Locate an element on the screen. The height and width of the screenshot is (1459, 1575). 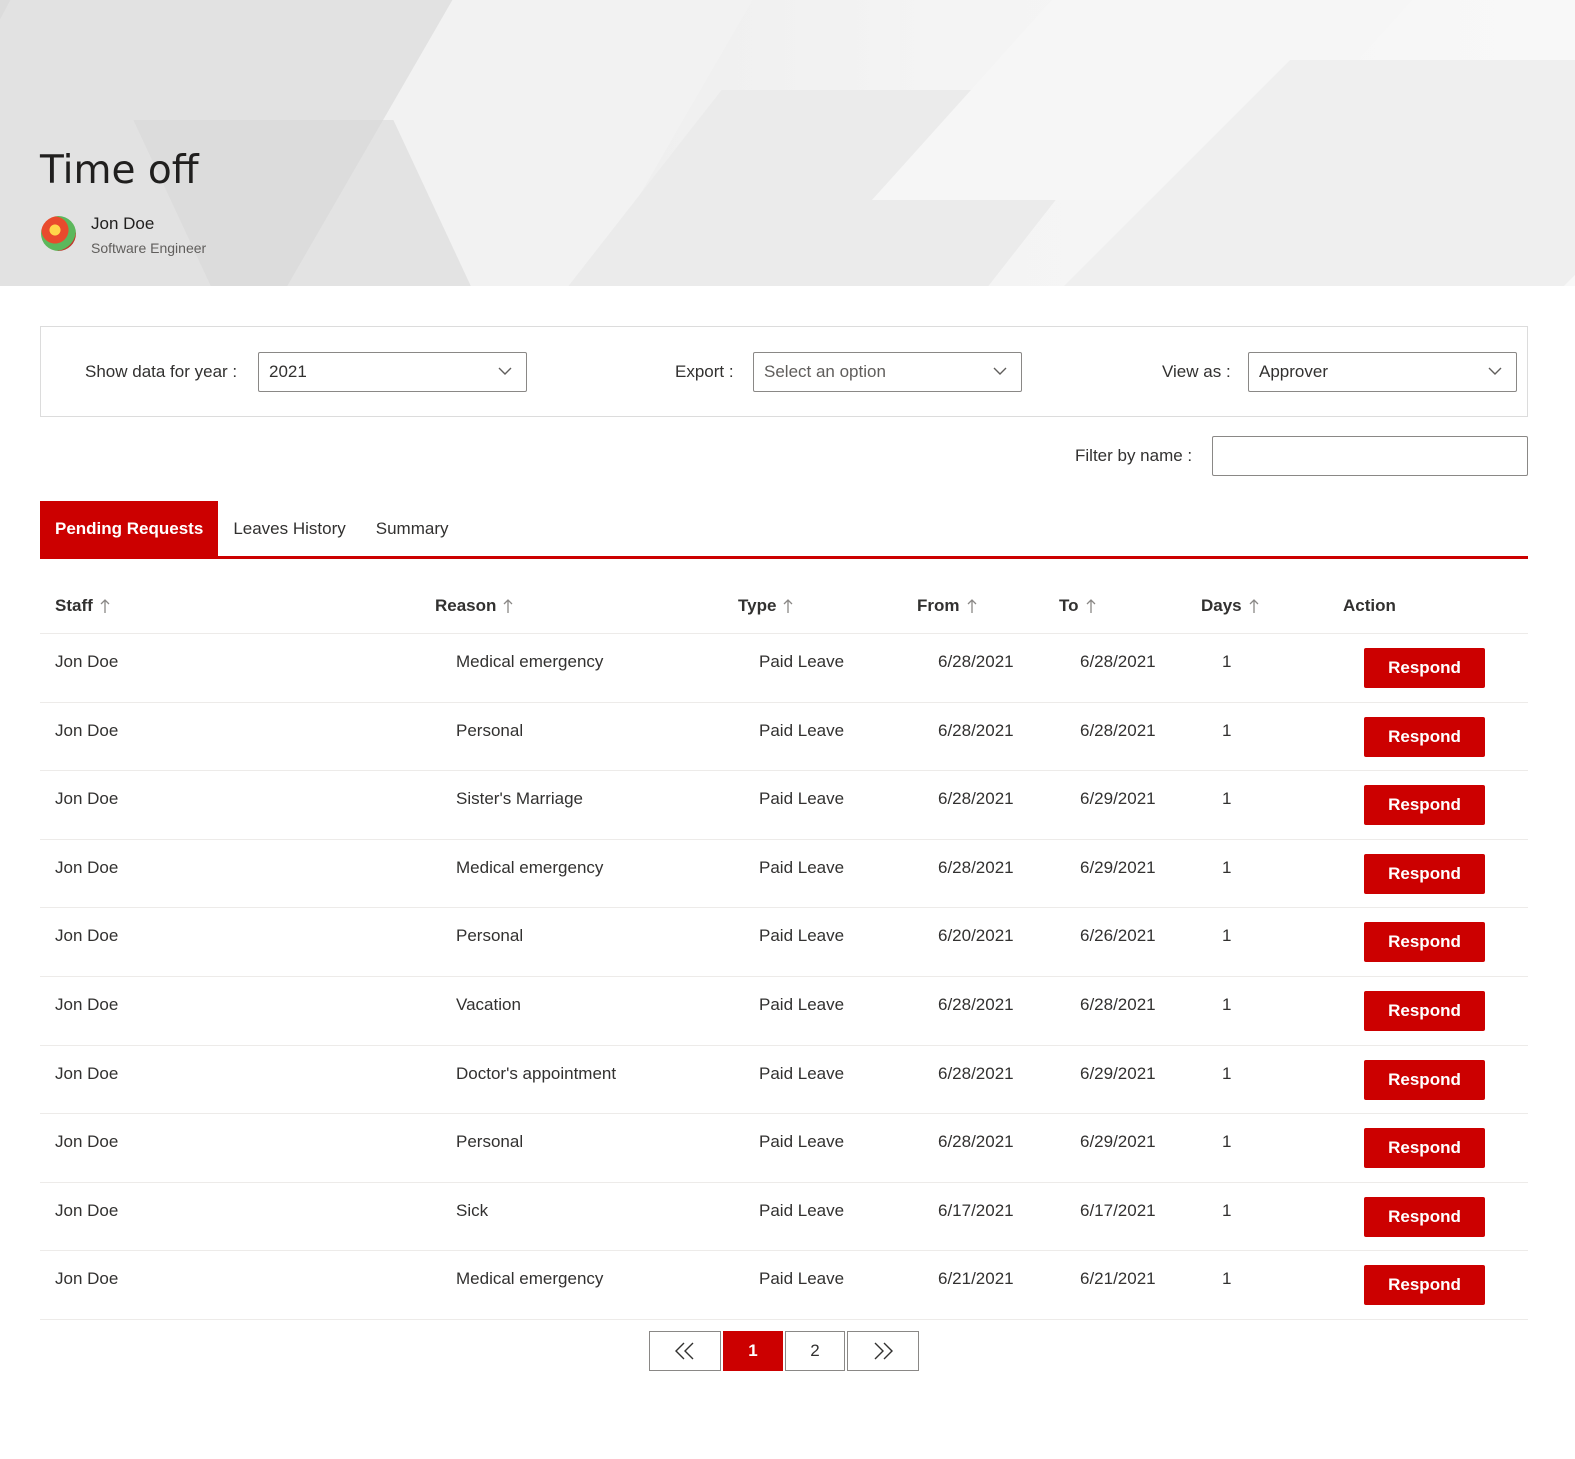
user-role: Software Engineer is located at coordinates (149, 248).